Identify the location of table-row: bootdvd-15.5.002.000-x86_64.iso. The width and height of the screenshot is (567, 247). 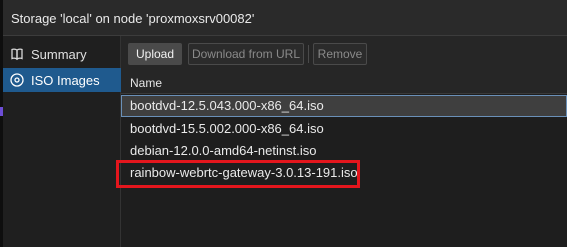
(344, 129).